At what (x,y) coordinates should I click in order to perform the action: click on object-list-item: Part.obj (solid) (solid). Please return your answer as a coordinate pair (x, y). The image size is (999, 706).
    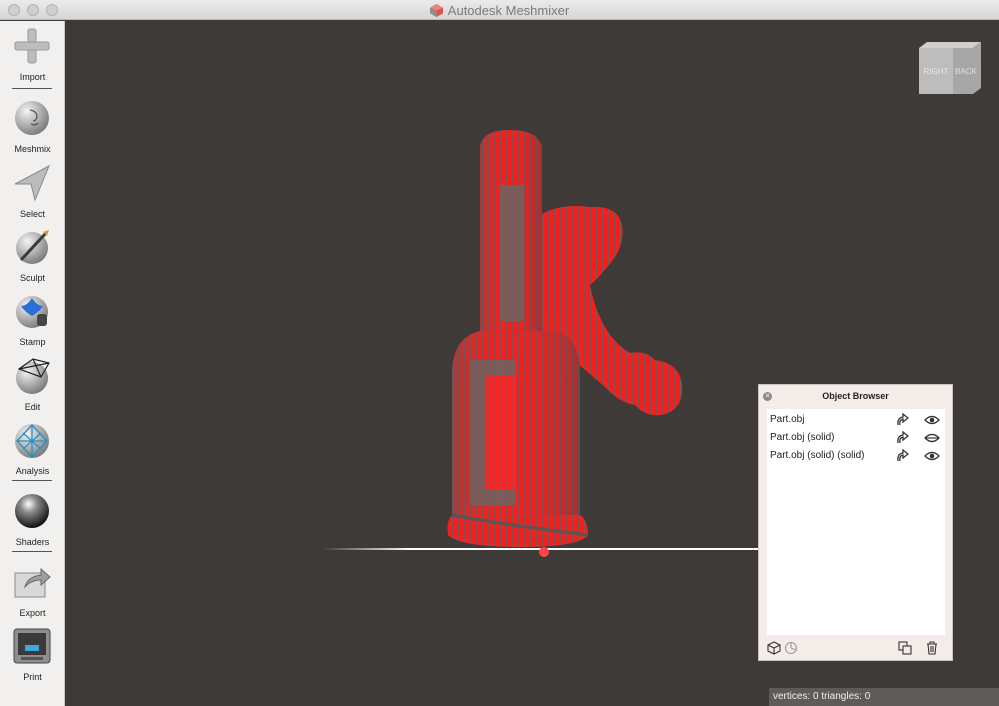
    Looking at the image, I should click on (856, 456).